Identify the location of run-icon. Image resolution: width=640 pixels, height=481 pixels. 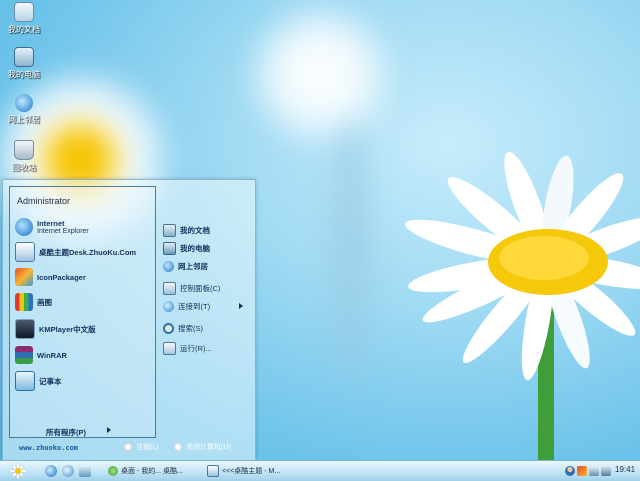
(169, 348).